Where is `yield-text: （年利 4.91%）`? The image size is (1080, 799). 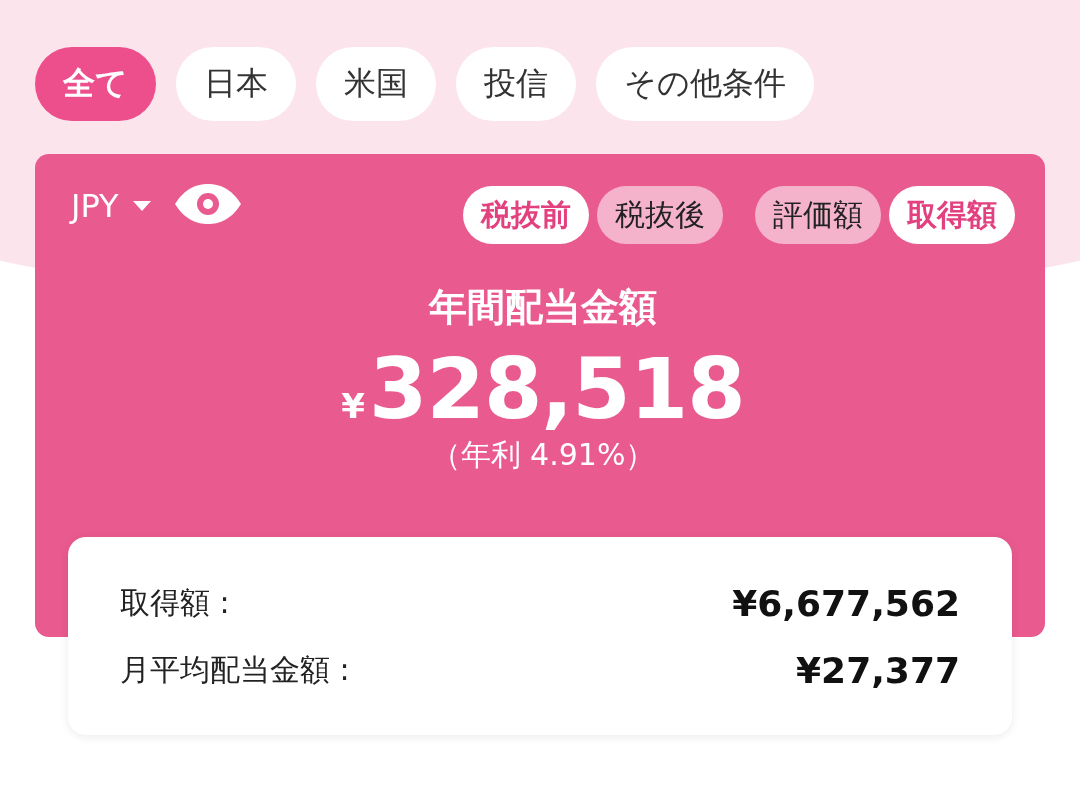
yield-text: （年利 4.91%） is located at coordinates (543, 455).